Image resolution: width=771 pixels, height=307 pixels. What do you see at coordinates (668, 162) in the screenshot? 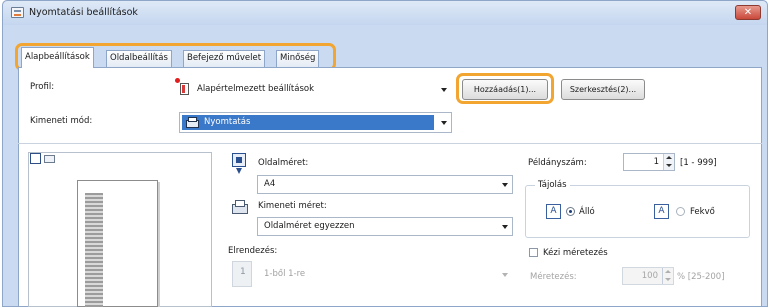
I see `copies-stepper` at bounding box center [668, 162].